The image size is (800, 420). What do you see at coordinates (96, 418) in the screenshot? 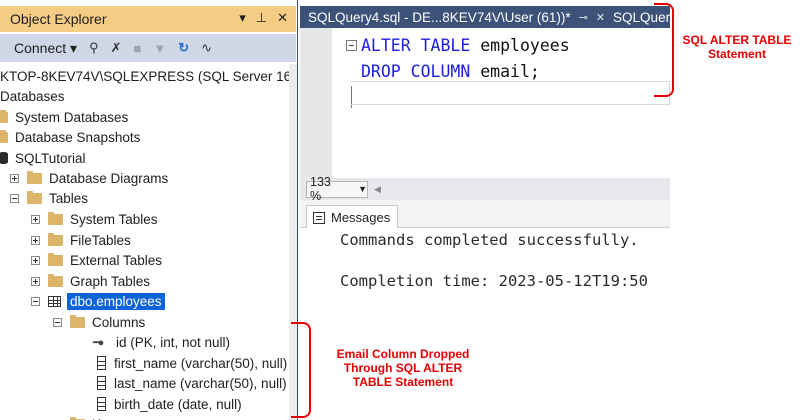
I see `keys-label: K` at bounding box center [96, 418].